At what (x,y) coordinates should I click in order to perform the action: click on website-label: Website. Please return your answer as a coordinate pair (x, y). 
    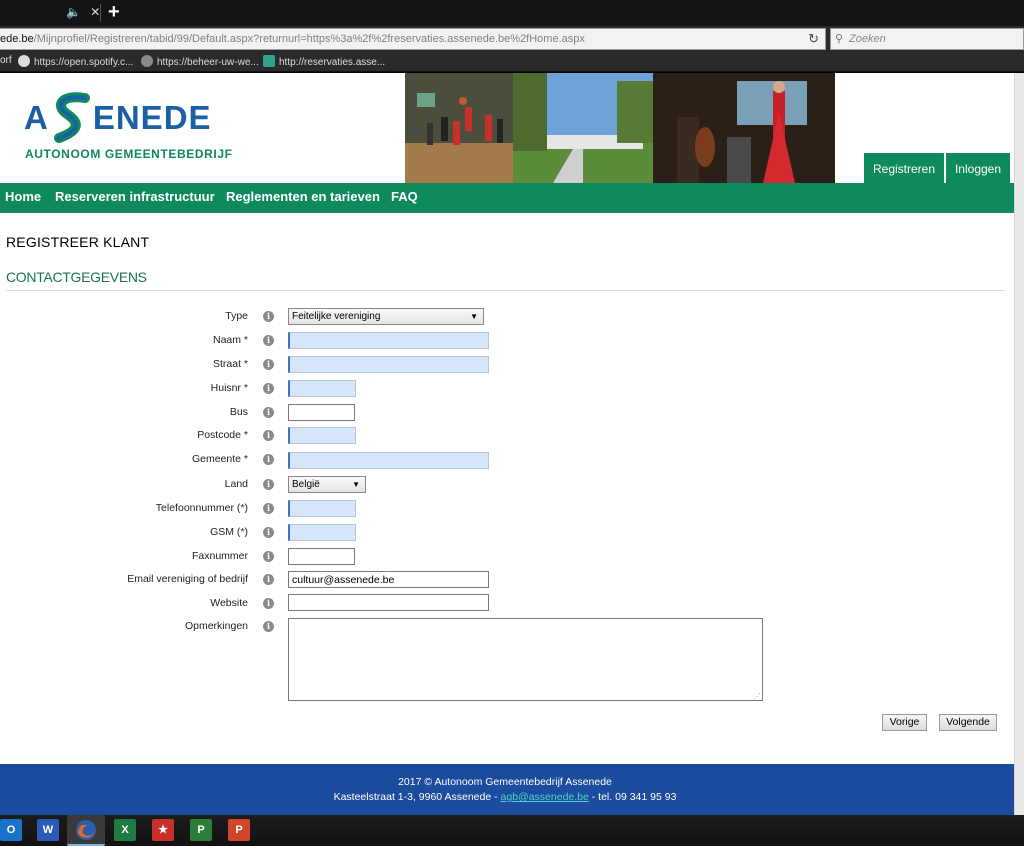
    Looking at the image, I should click on (229, 603).